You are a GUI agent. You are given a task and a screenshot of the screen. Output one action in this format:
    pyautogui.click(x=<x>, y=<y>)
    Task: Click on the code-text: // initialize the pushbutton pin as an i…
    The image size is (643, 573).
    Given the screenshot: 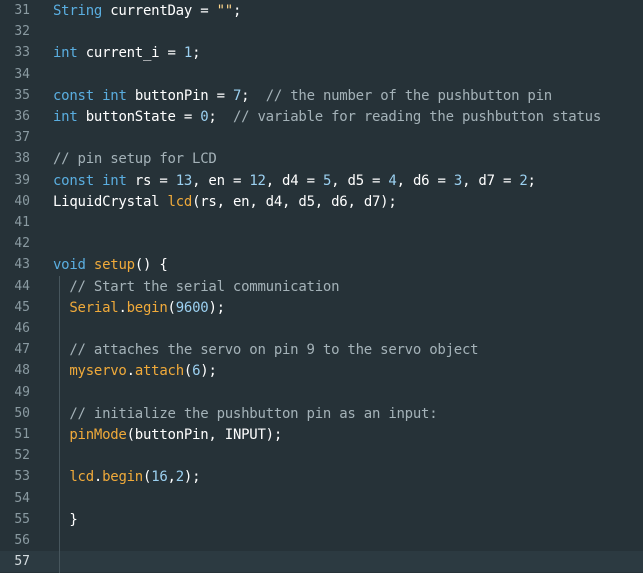 What is the action you would take?
    pyautogui.click(x=245, y=414)
    